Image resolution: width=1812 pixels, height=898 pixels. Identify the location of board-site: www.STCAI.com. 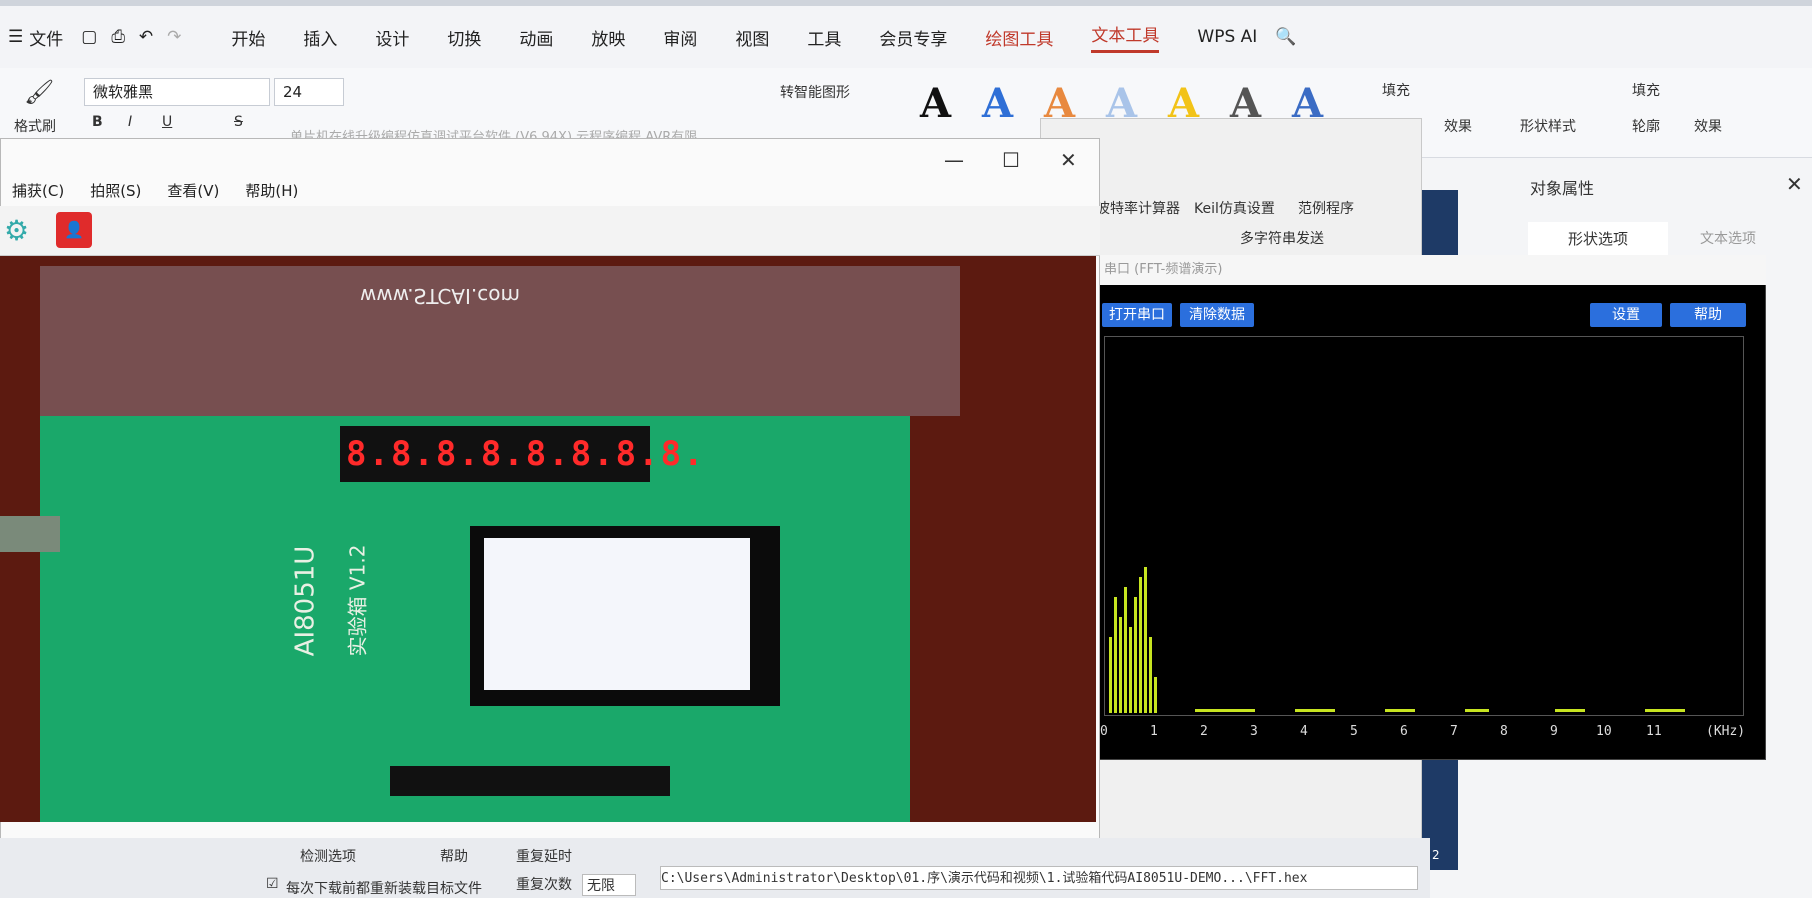
(440, 296).